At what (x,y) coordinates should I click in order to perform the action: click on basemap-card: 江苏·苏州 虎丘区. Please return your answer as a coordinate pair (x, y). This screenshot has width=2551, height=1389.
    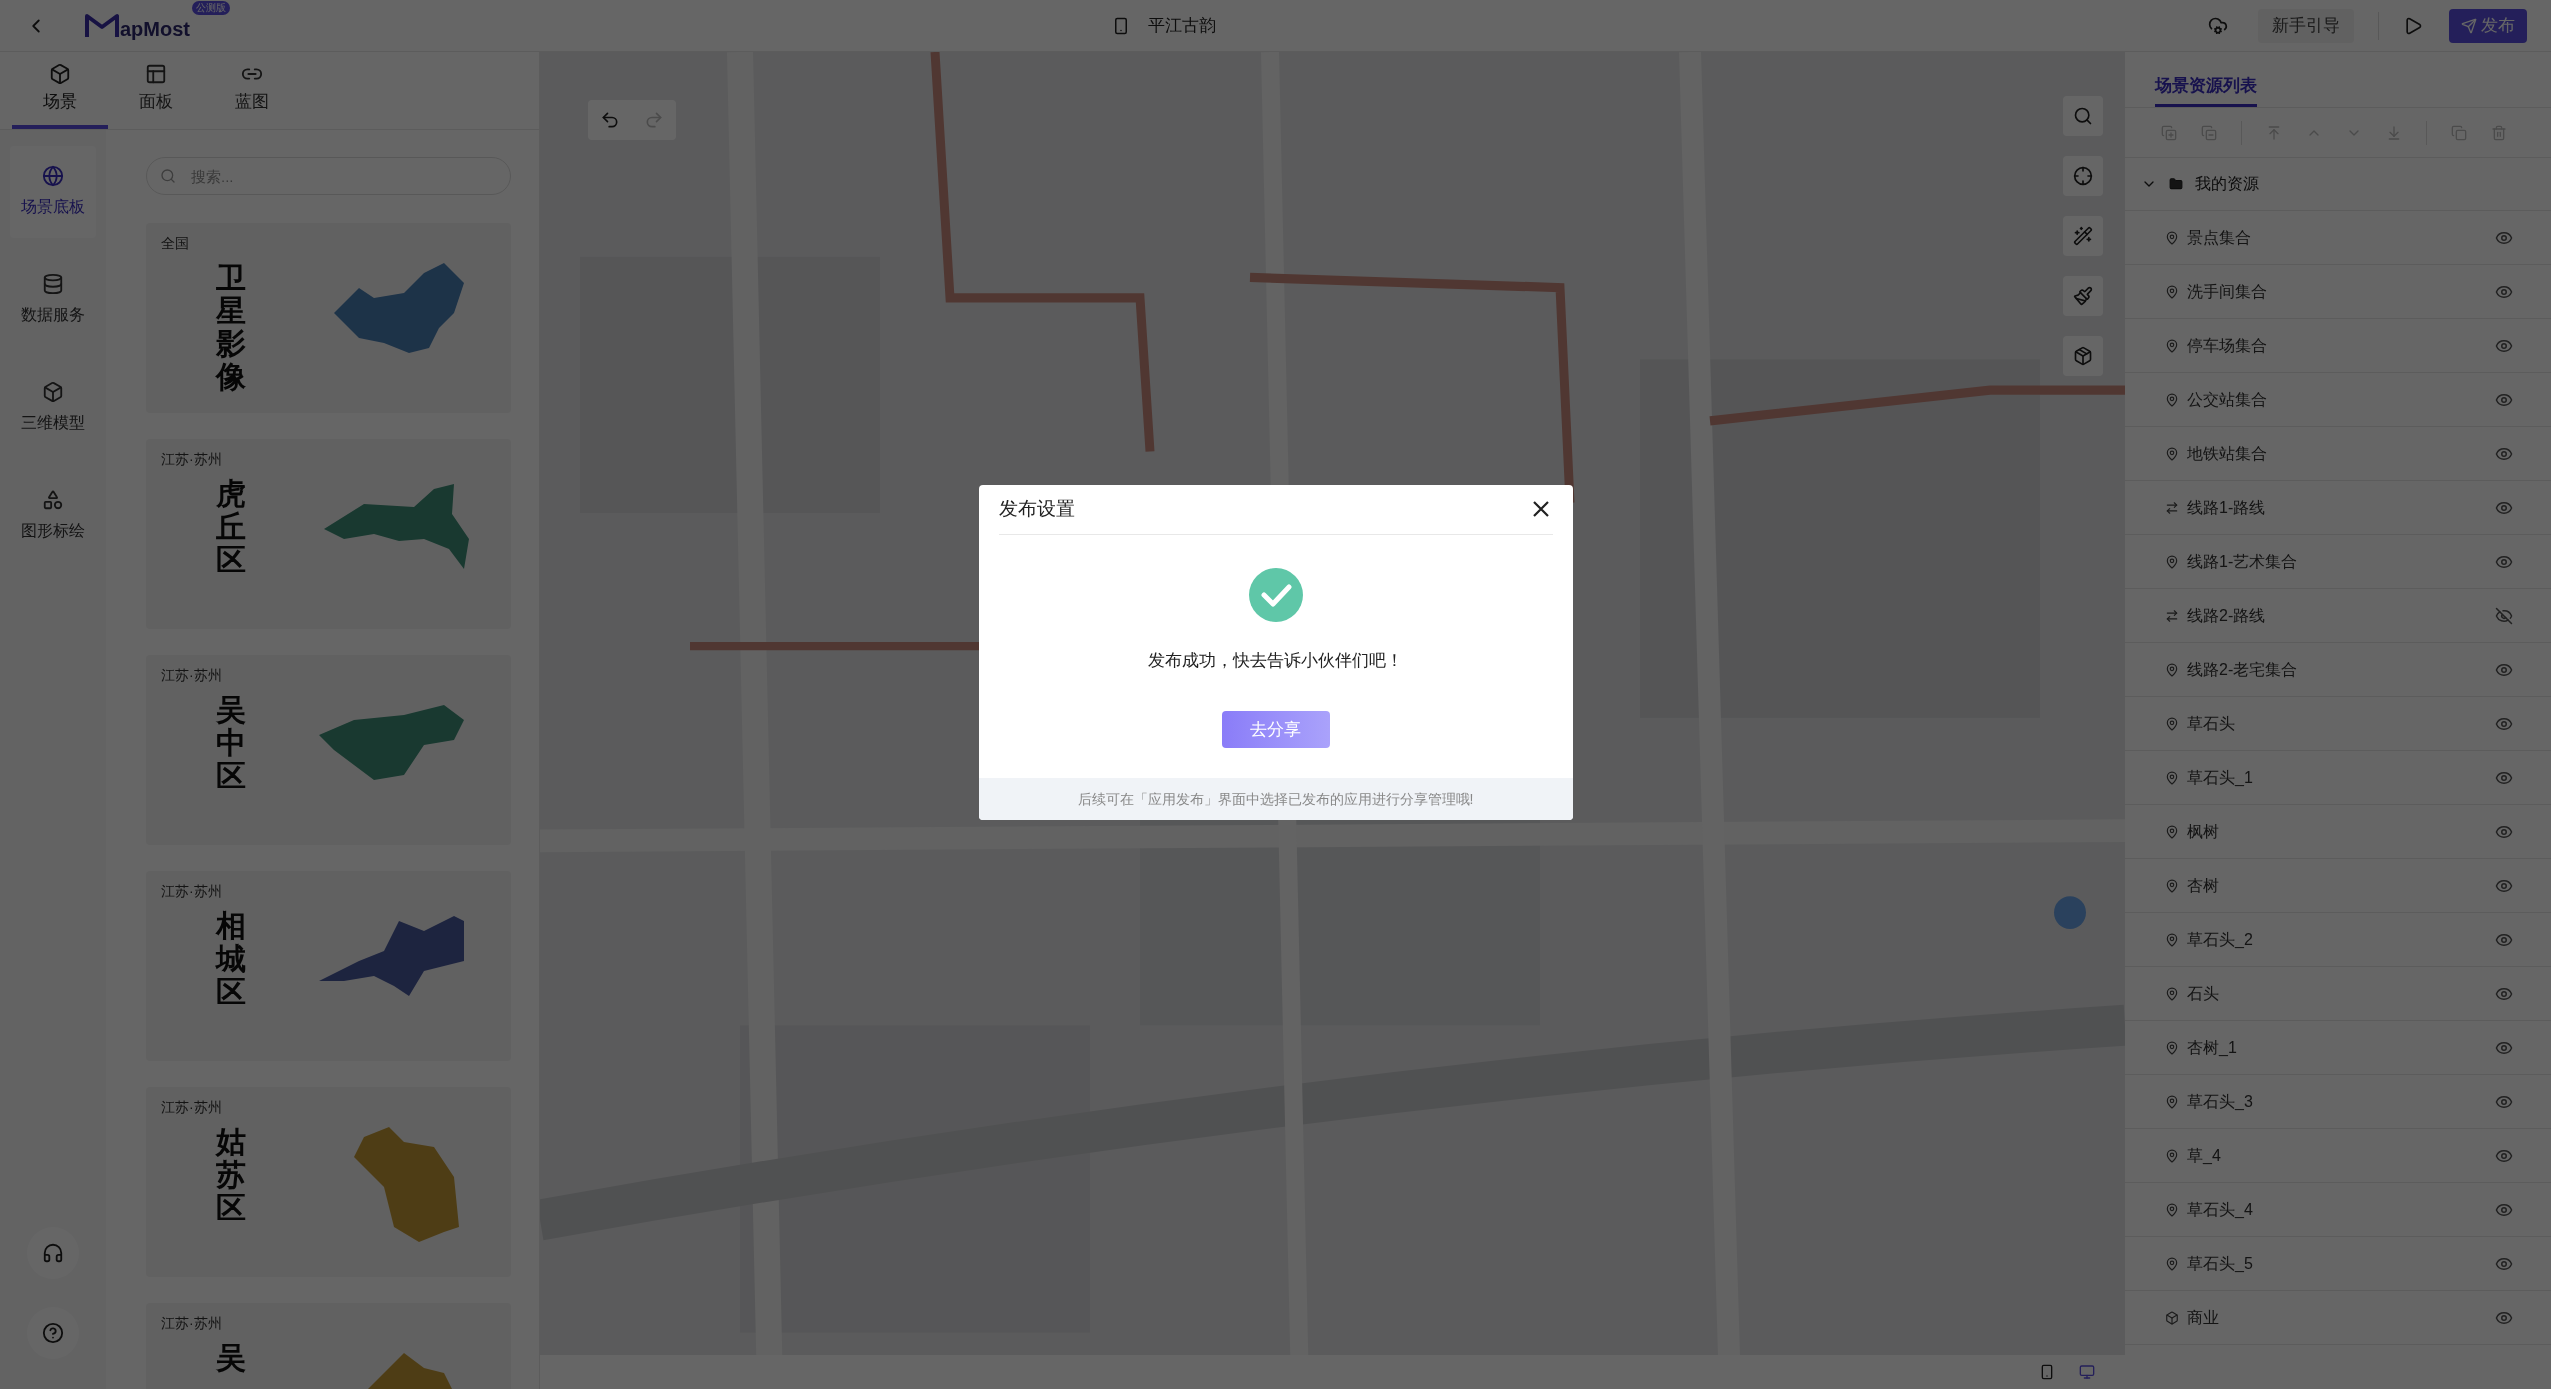
    Looking at the image, I should click on (328, 534).